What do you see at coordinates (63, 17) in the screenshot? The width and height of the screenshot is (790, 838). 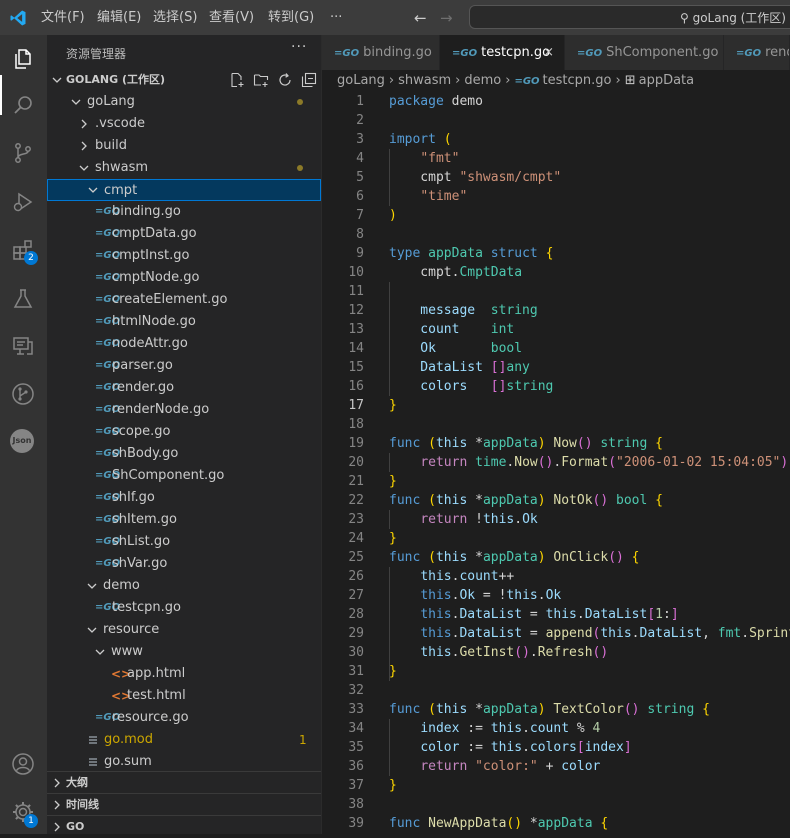 I see `menu-item: 文件(F)` at bounding box center [63, 17].